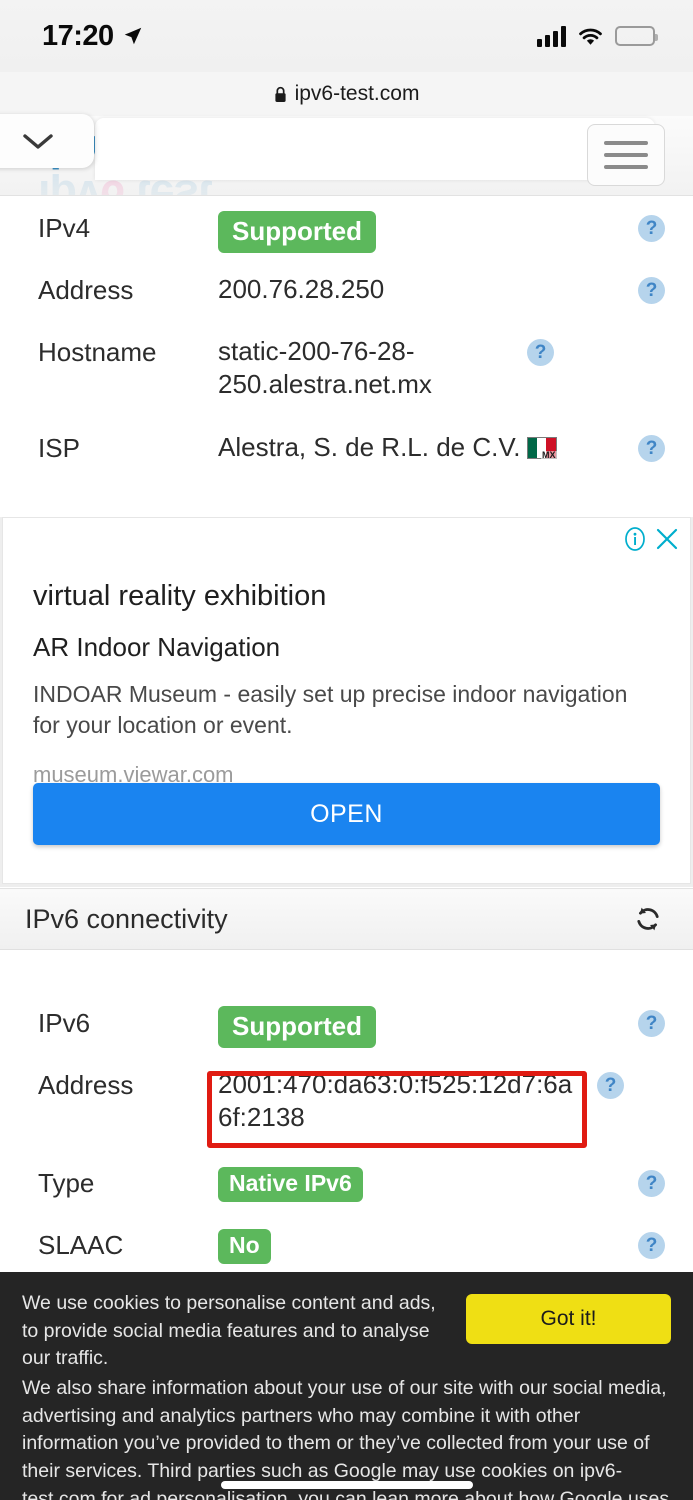 The image size is (693, 1500). What do you see at coordinates (66, 1183) in the screenshot?
I see `row-label: Type` at bounding box center [66, 1183].